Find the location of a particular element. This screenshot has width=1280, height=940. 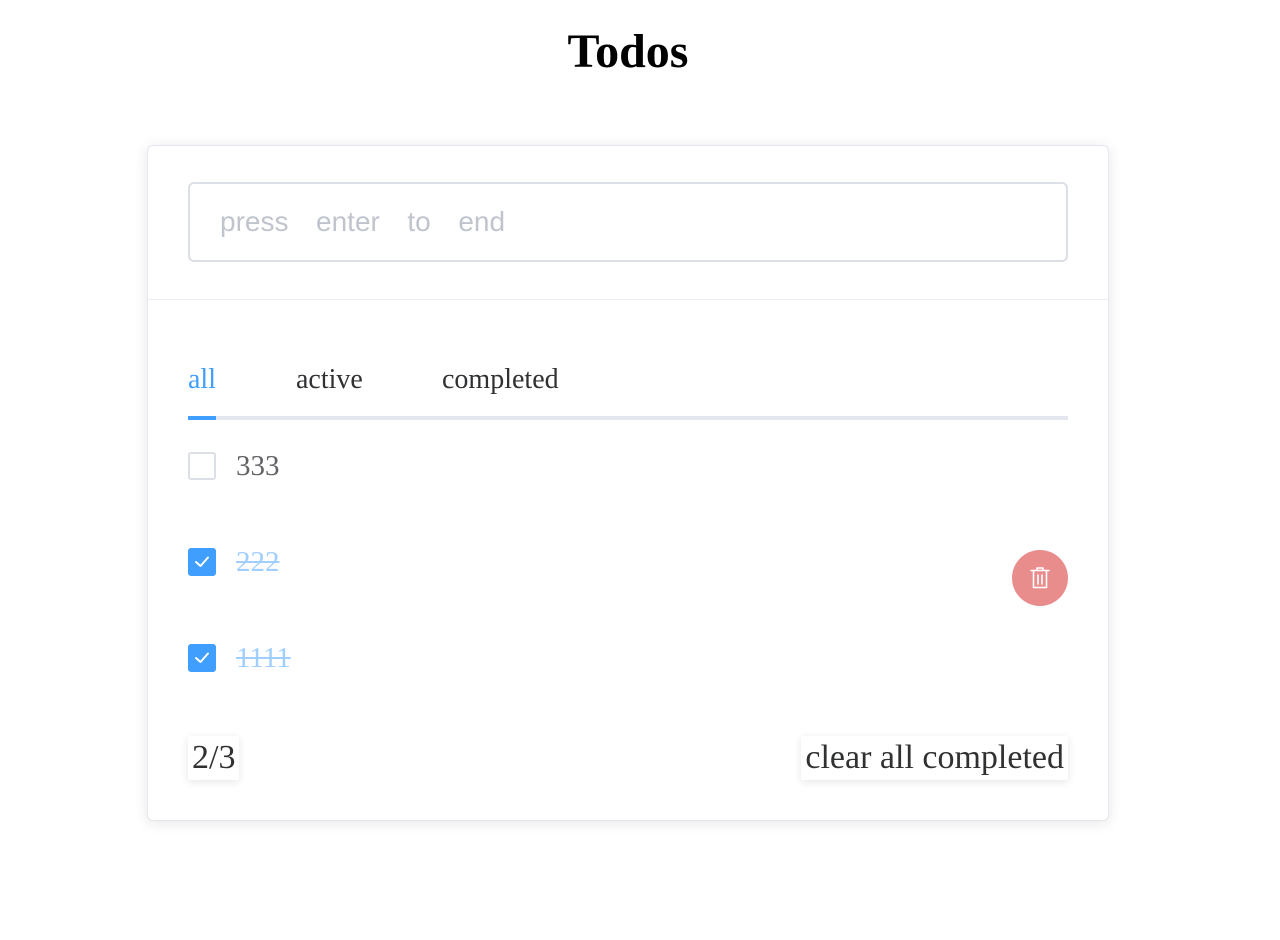

tab-all: all is located at coordinates (202, 380).